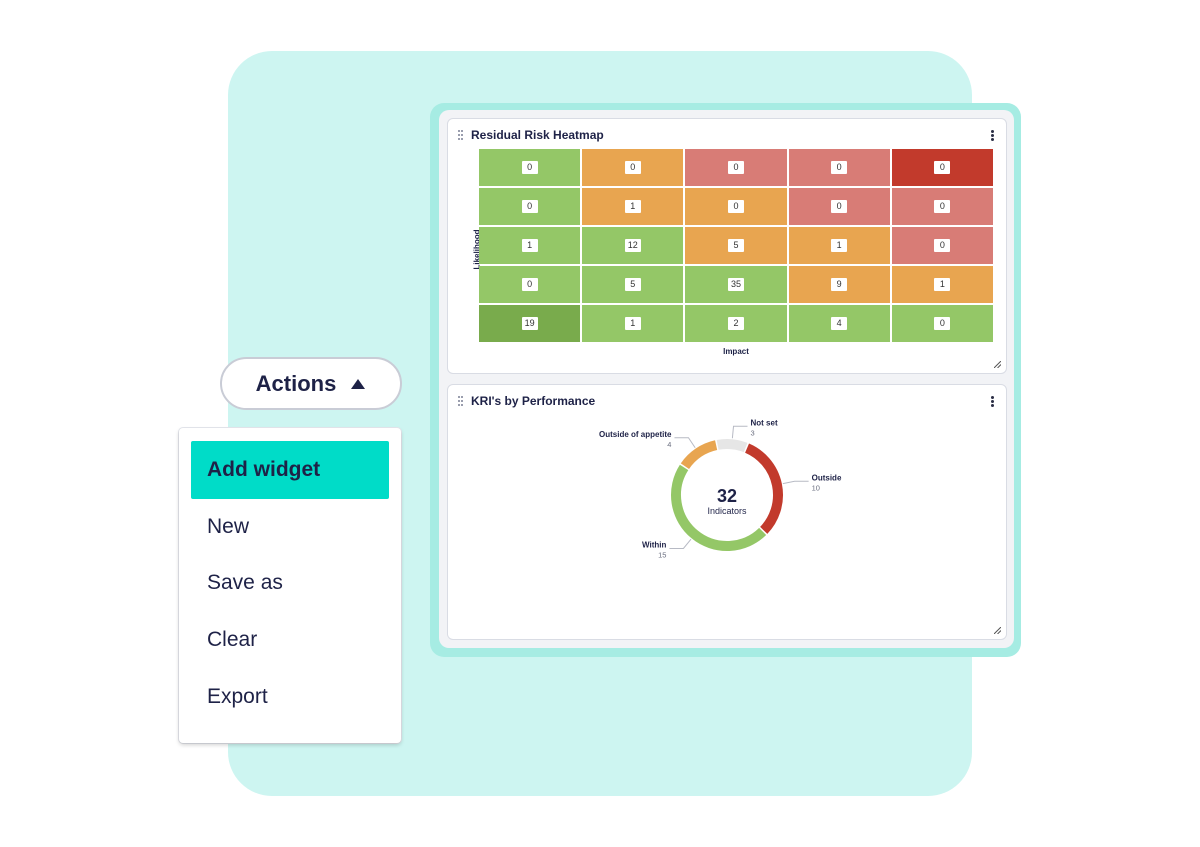 The image size is (1200, 847). I want to click on caret-up-icon, so click(358, 383).